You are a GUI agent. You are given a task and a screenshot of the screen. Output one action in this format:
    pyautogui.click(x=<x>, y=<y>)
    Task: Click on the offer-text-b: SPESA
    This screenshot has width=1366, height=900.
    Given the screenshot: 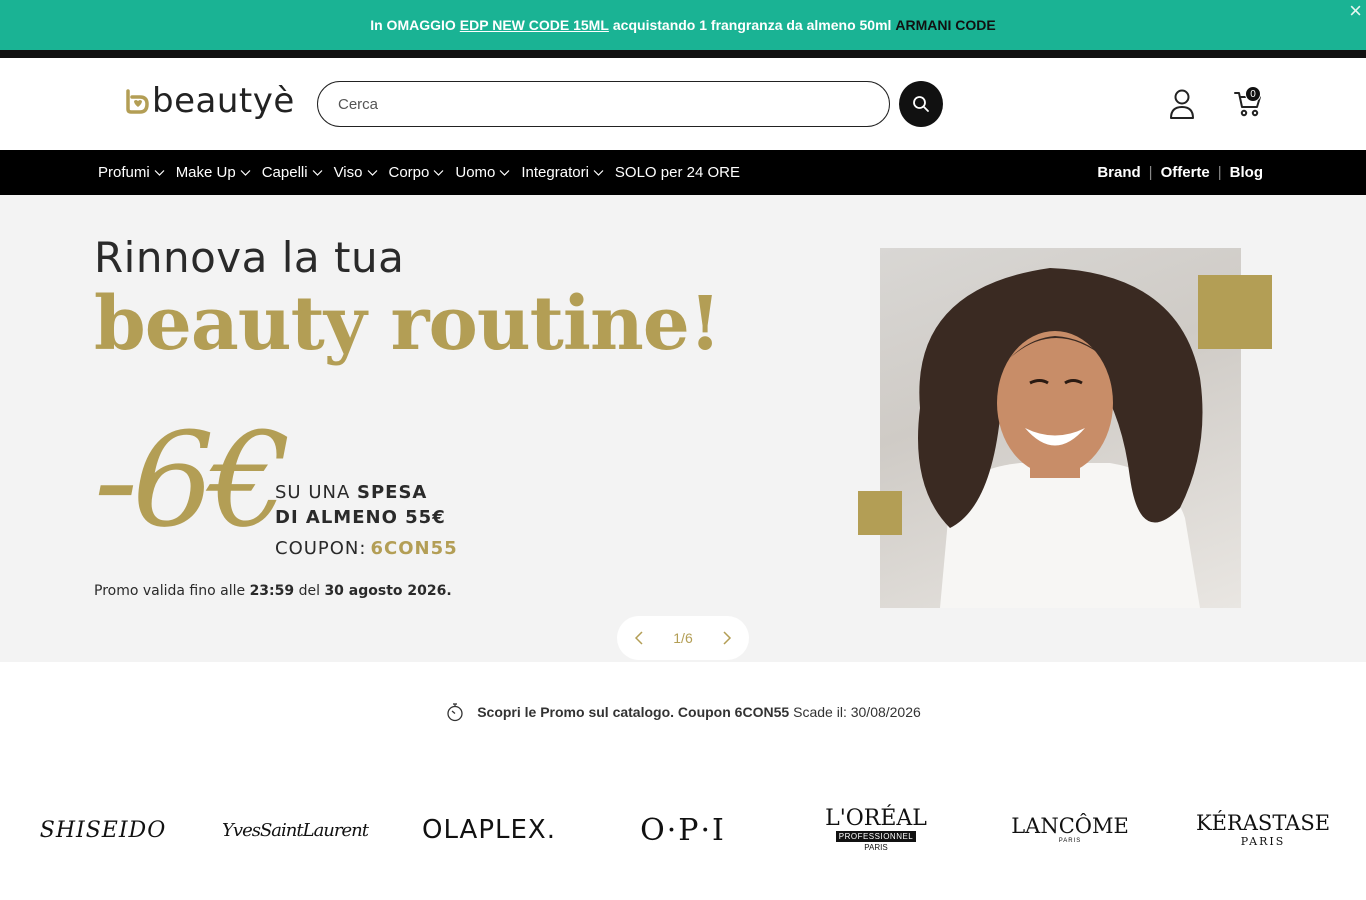 What is the action you would take?
    pyautogui.click(x=392, y=492)
    